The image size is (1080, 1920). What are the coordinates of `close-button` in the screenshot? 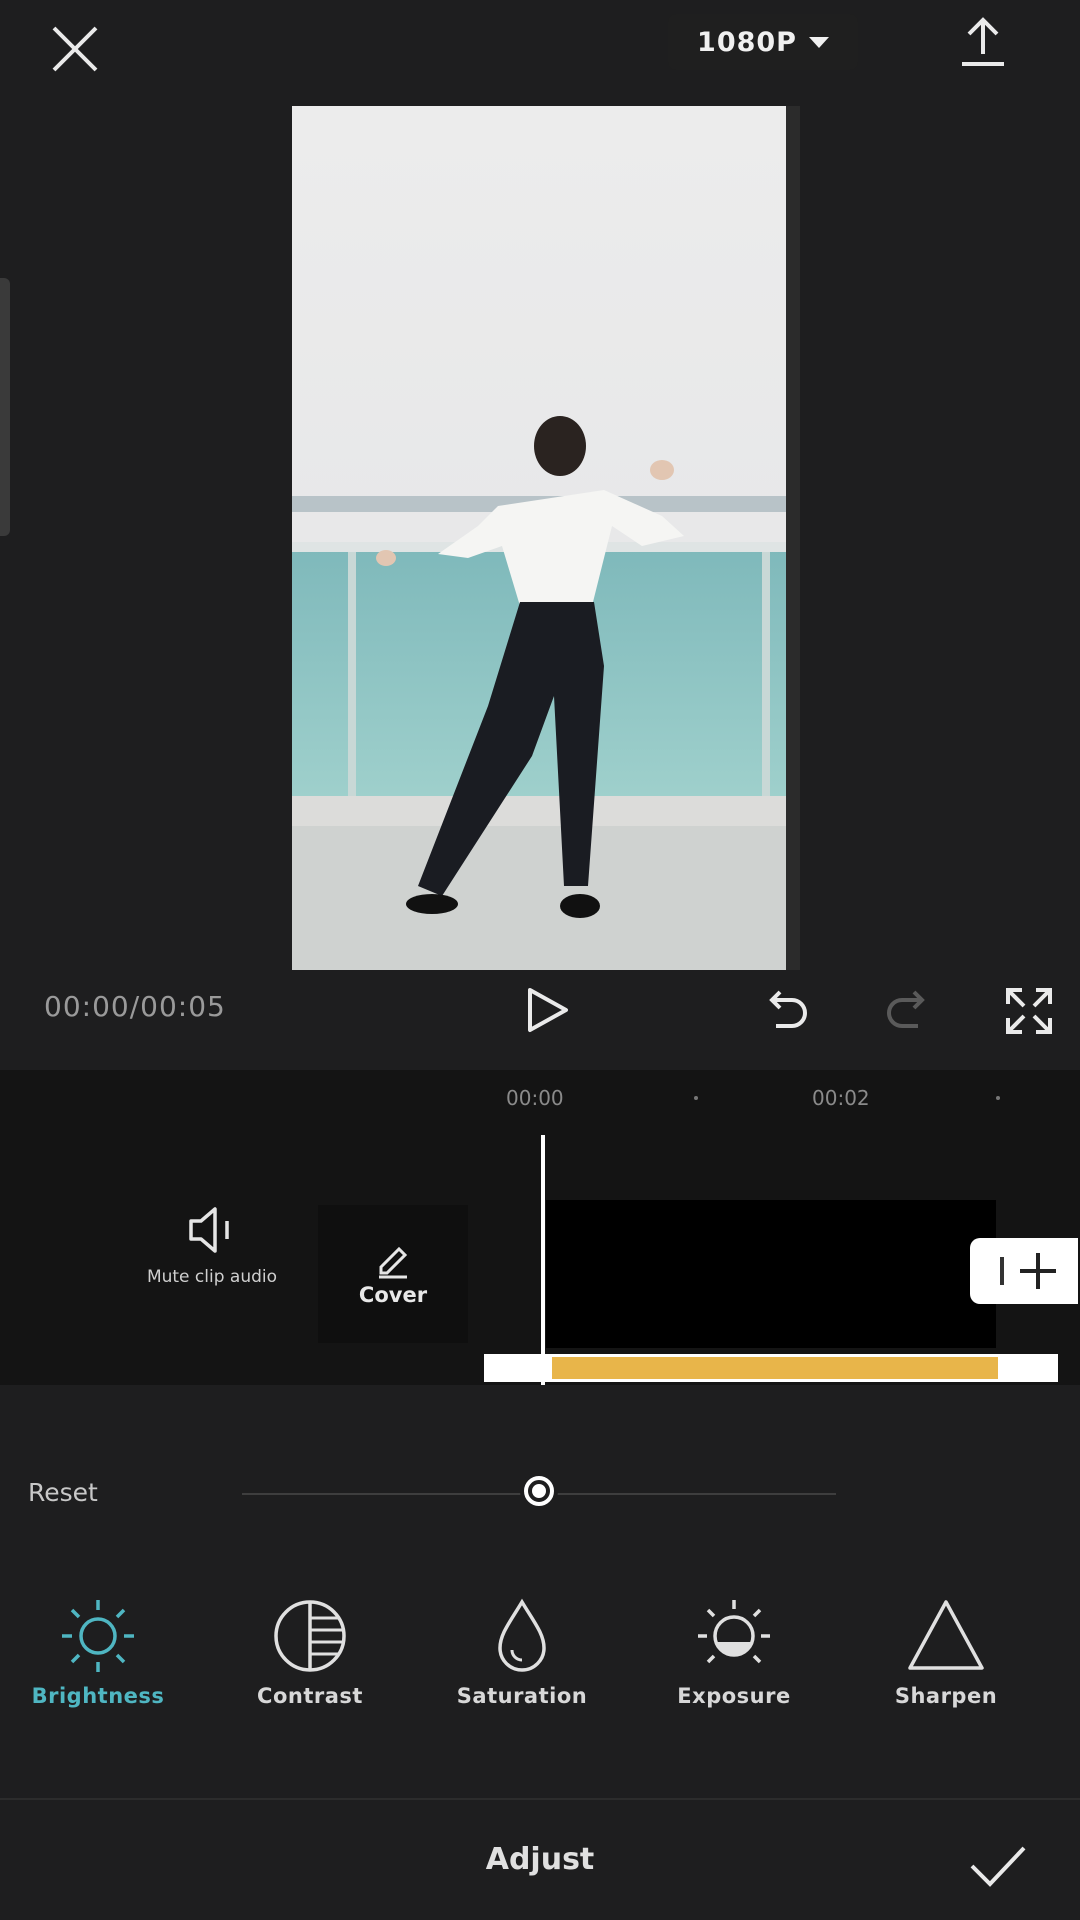 It's located at (75, 49).